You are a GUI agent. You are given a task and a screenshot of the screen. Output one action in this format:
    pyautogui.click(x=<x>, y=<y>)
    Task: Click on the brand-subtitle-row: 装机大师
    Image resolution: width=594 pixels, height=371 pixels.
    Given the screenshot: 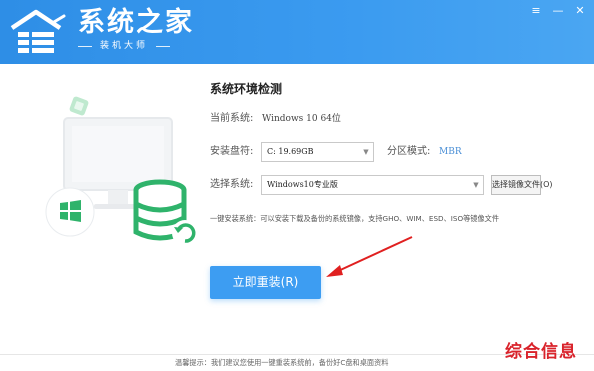 What is the action you would take?
    pyautogui.click(x=124, y=46)
    